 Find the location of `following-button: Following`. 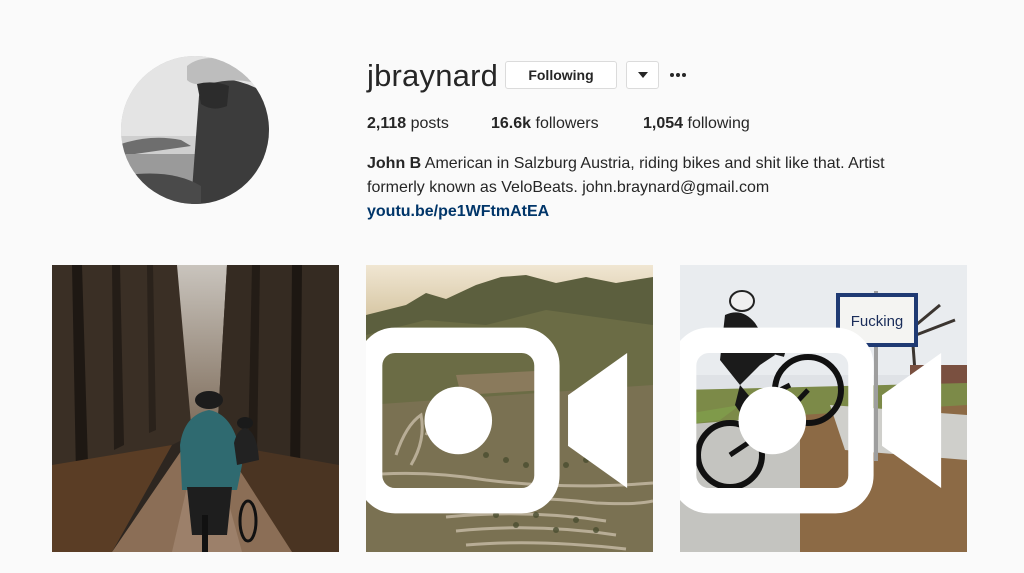

following-button: Following is located at coordinates (561, 75).